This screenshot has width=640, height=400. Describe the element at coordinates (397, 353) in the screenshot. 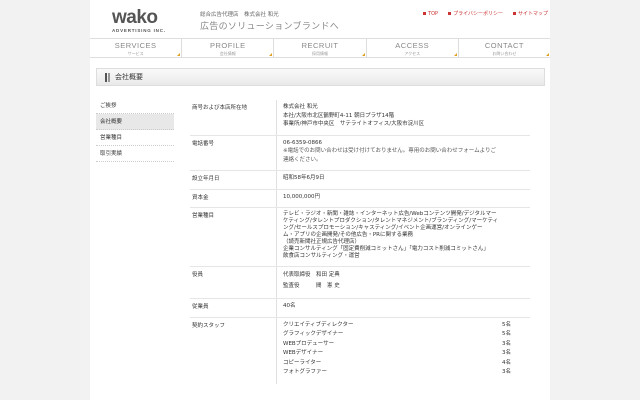

I see `staff-item: WEBデザイナー 3名` at that location.